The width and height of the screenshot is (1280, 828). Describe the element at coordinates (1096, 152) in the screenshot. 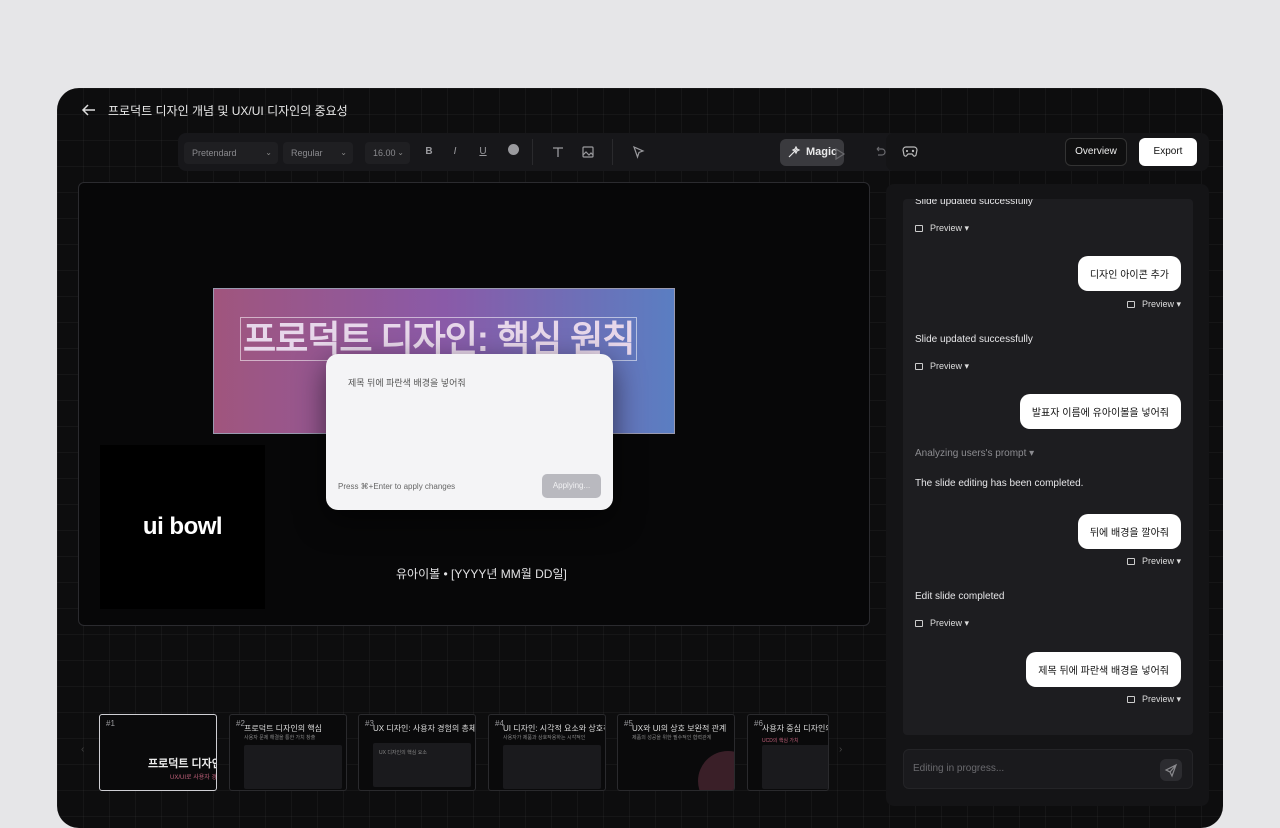

I see `overview-button: Overview` at that location.